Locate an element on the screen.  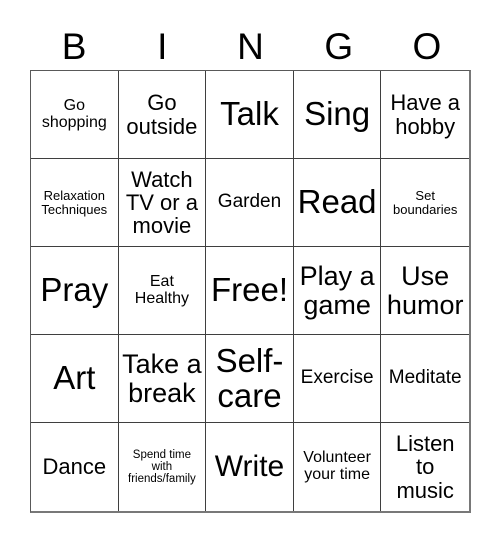
bingo-cell-i1: Go outside is located at coordinates (162, 115).